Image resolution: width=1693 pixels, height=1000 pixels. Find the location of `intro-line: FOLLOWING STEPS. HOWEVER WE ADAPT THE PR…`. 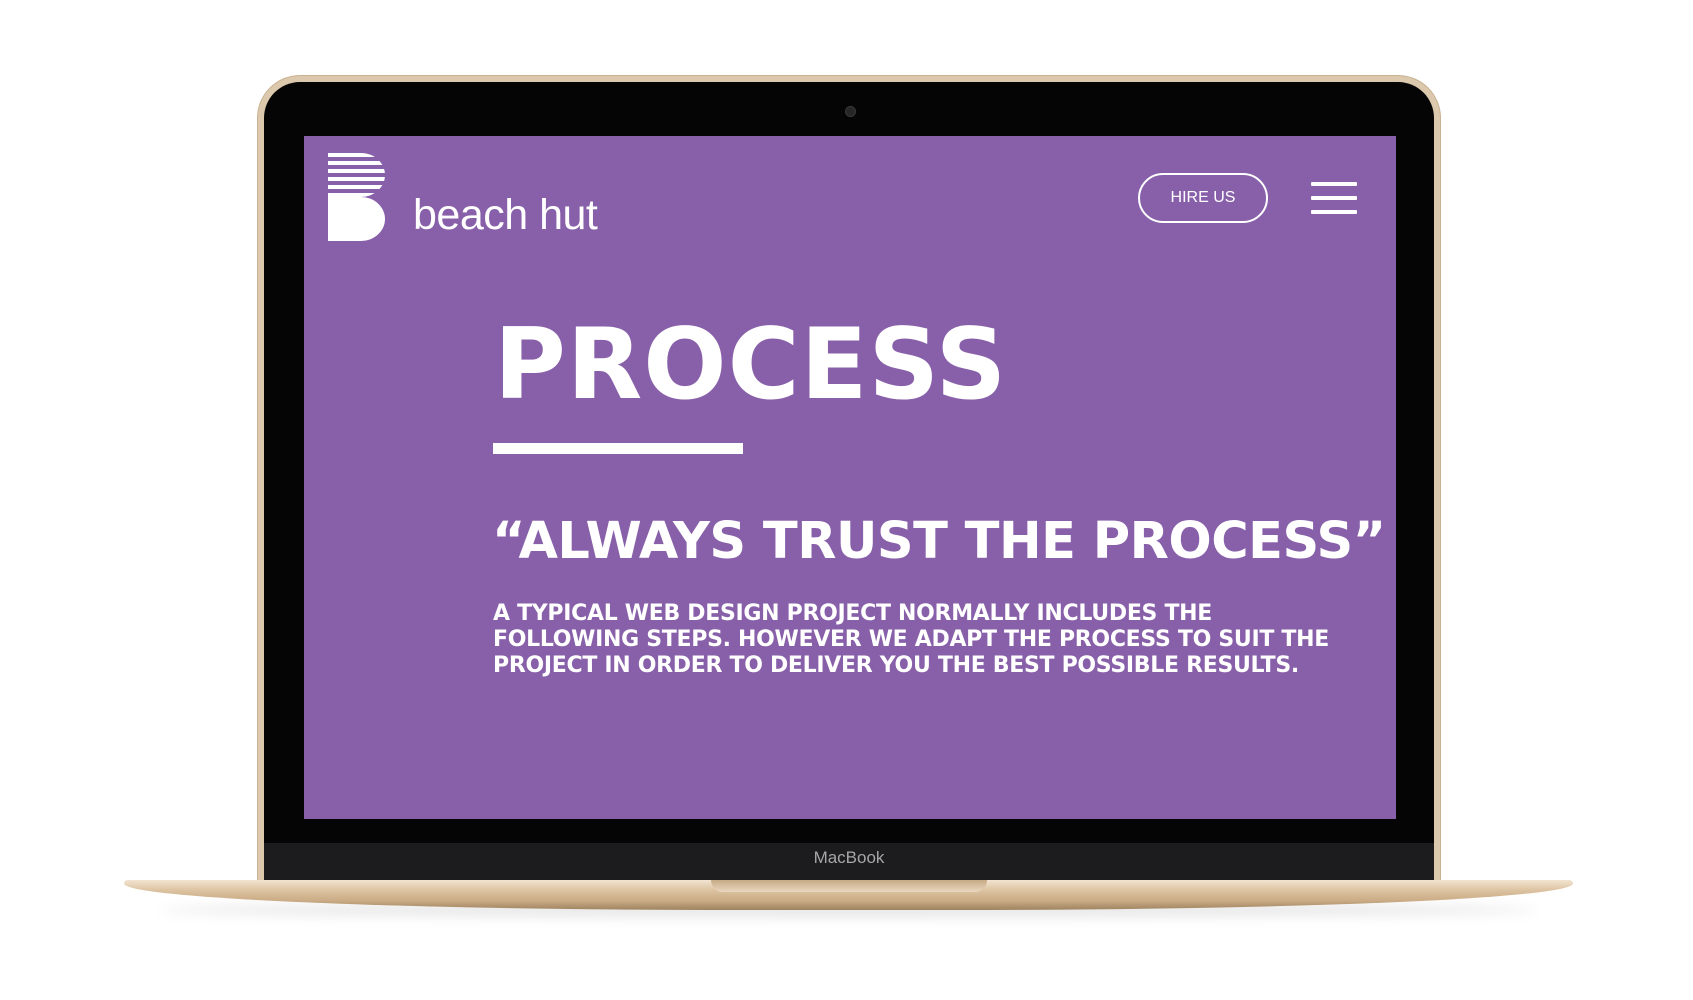

intro-line: FOLLOWING STEPS. HOWEVER WE ADAPT THE PR… is located at coordinates (911, 639).